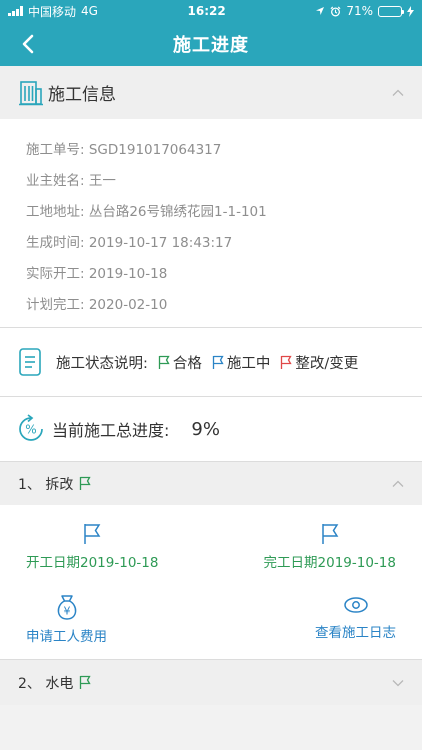 This screenshot has height=750, width=422. I want to click on signal-icon, so click(15, 11).